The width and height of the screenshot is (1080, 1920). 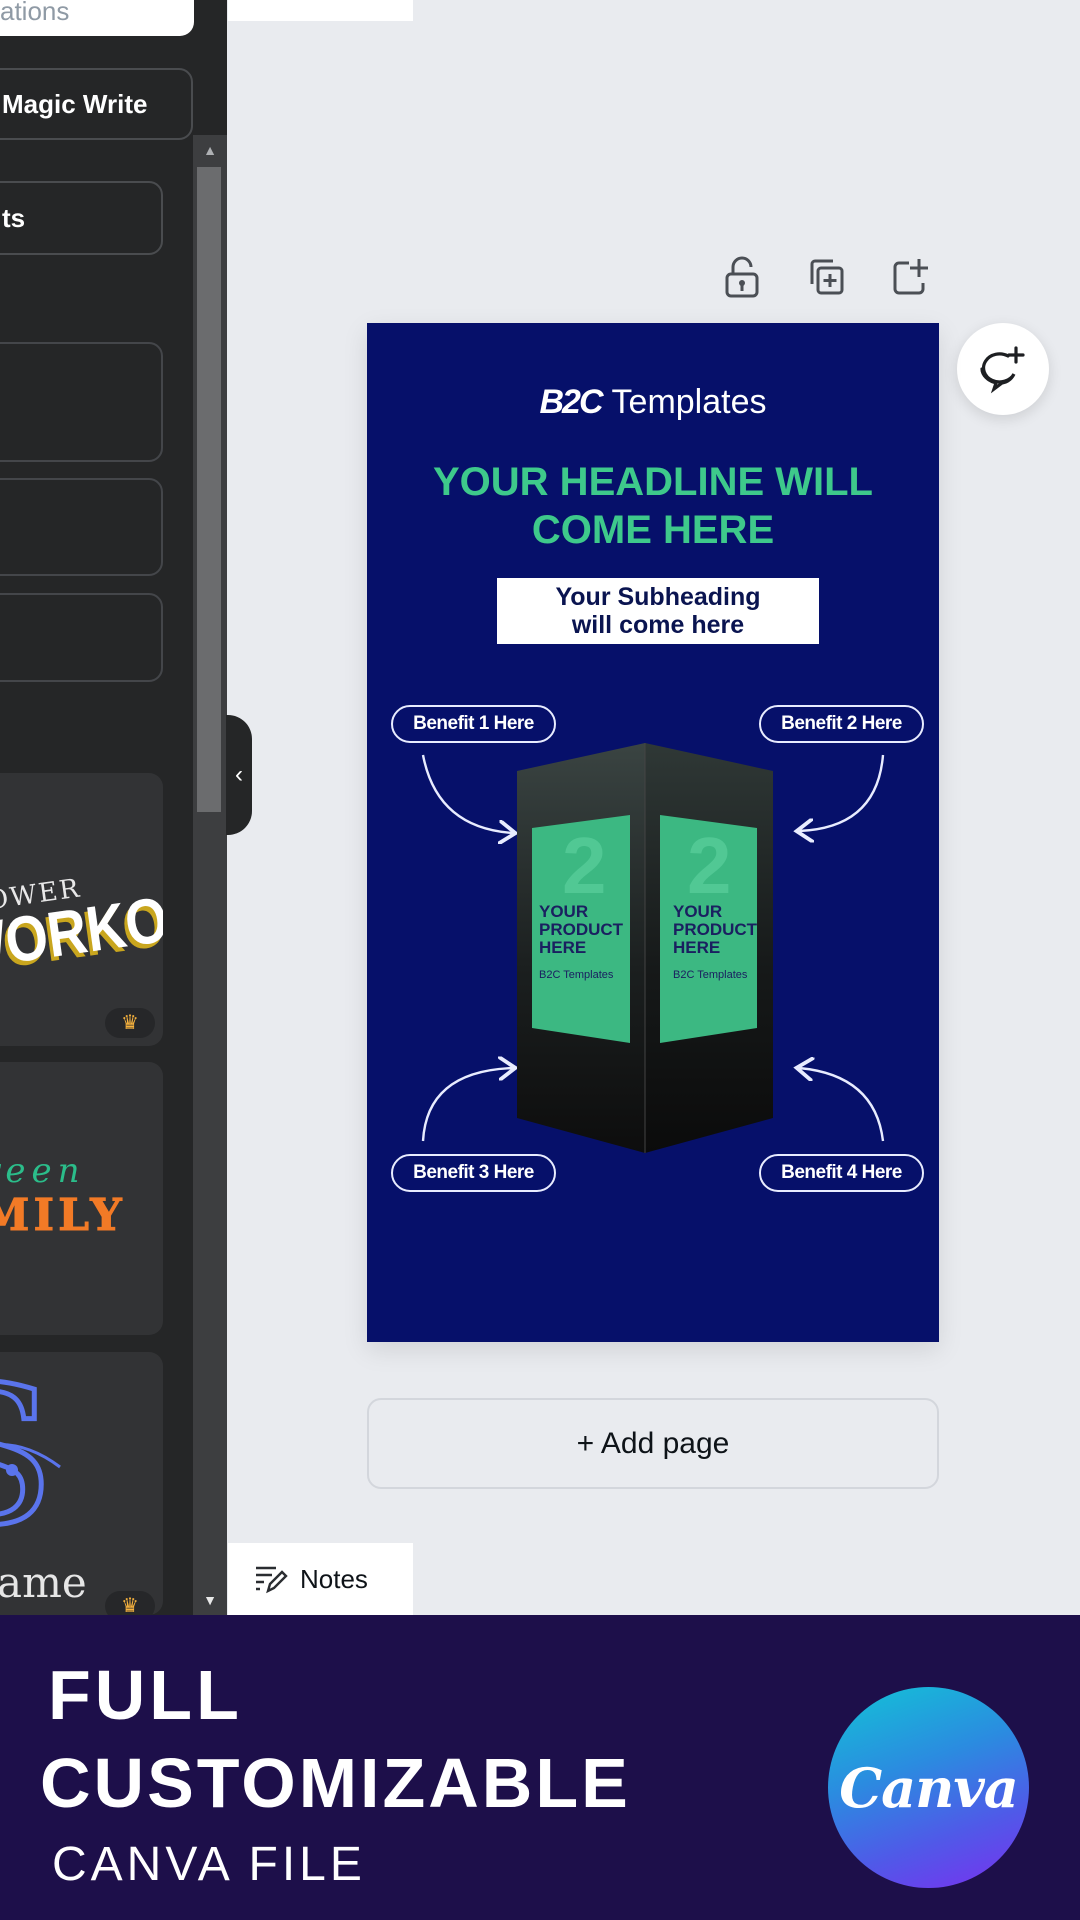 I want to click on banner-line-2: CUSTOMIZABLE, so click(x=335, y=1783).